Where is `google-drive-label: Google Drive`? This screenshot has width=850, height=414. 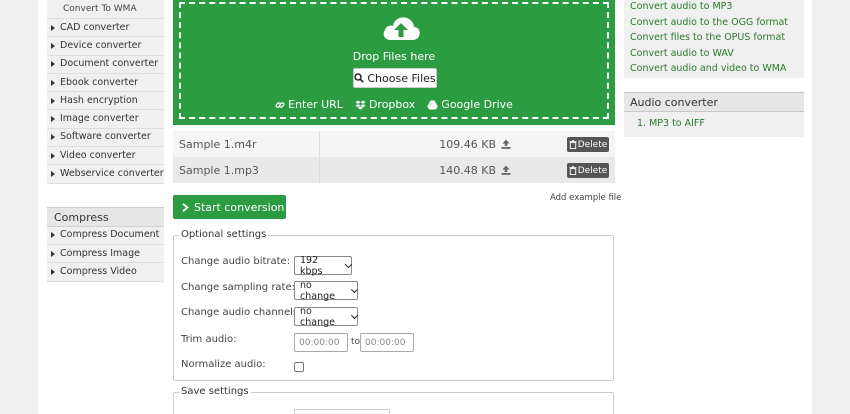 google-drive-label: Google Drive is located at coordinates (477, 104).